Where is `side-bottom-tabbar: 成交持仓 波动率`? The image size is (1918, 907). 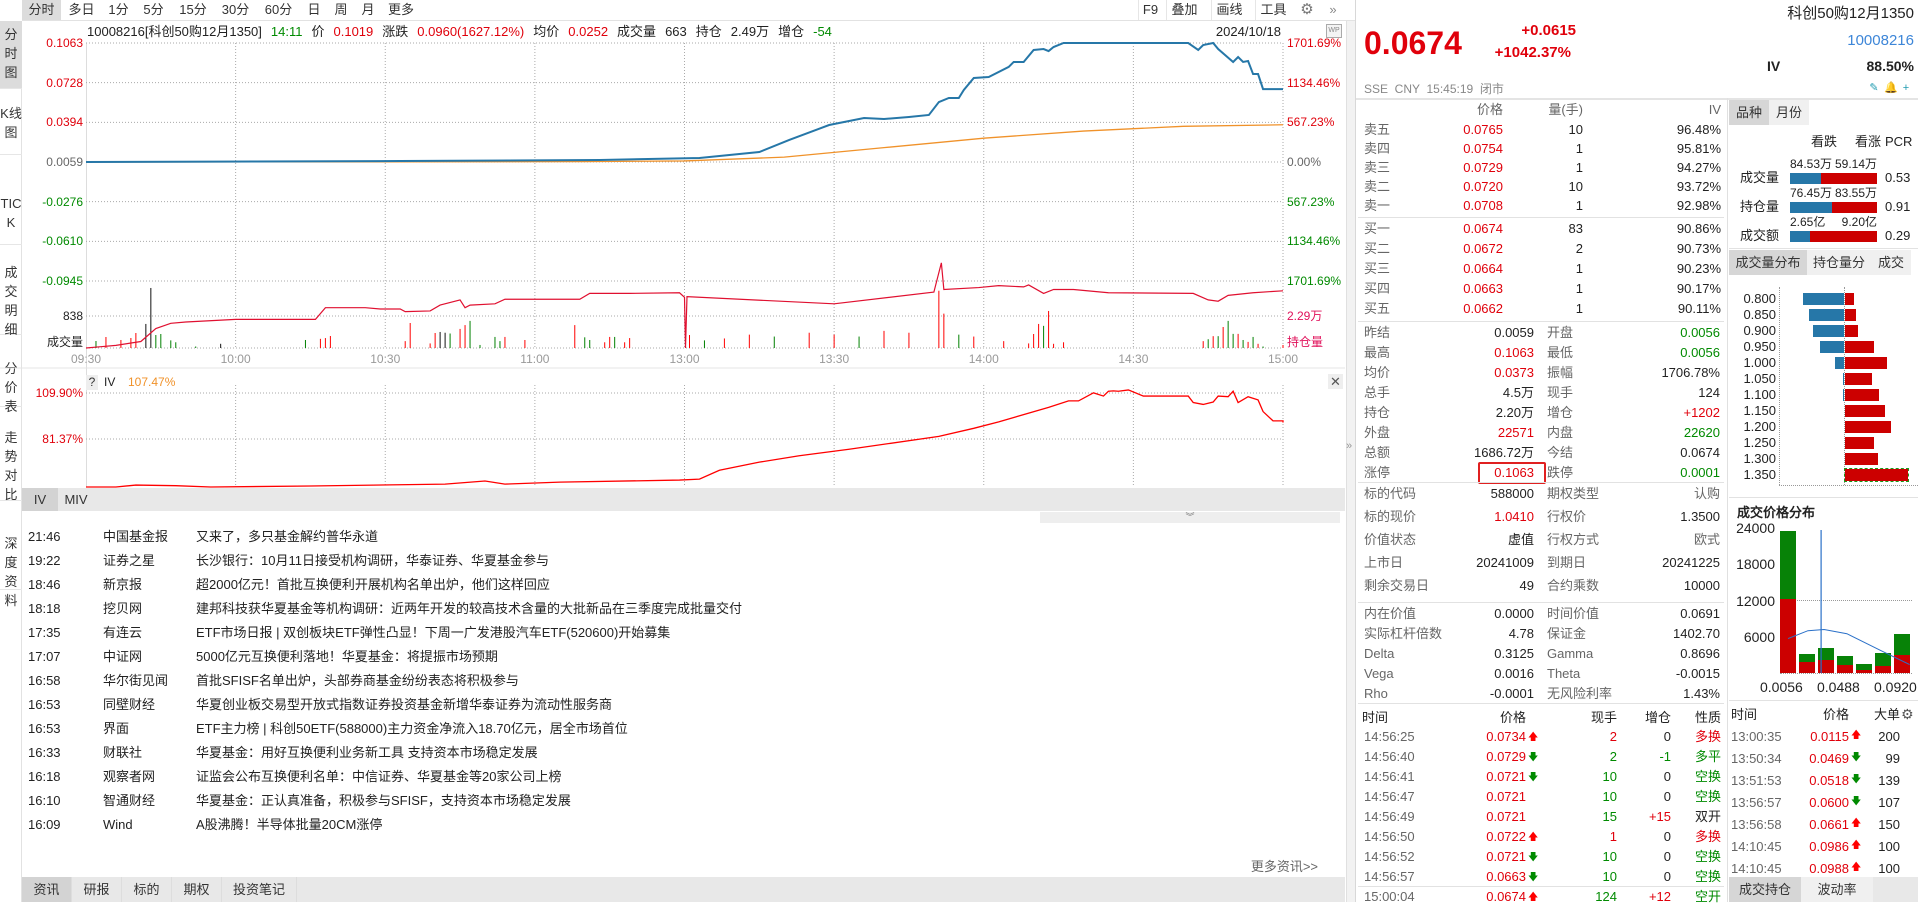 side-bottom-tabbar: 成交持仓 波动率 is located at coordinates (1823, 889).